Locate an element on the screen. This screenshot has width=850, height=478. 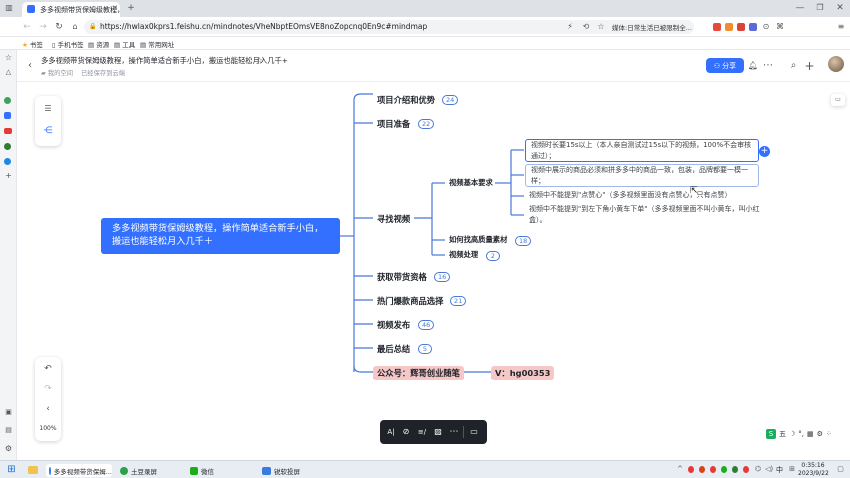
branch-video-publish: 视频发布 is located at coordinates (393, 325).